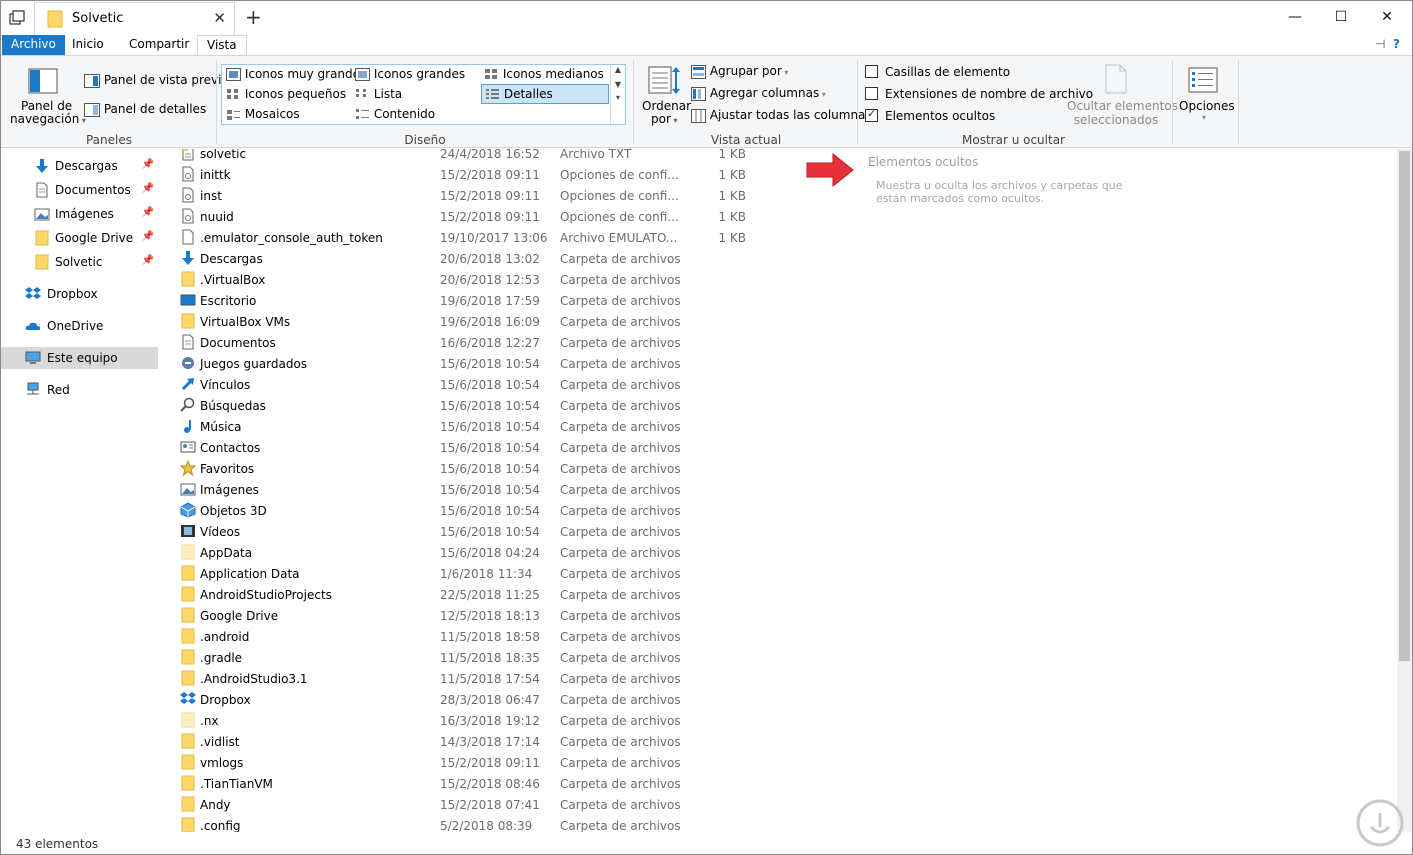  Describe the element at coordinates (544, 74) in the screenshot. I see `layout-medium-icons: Iconos medianos` at that location.